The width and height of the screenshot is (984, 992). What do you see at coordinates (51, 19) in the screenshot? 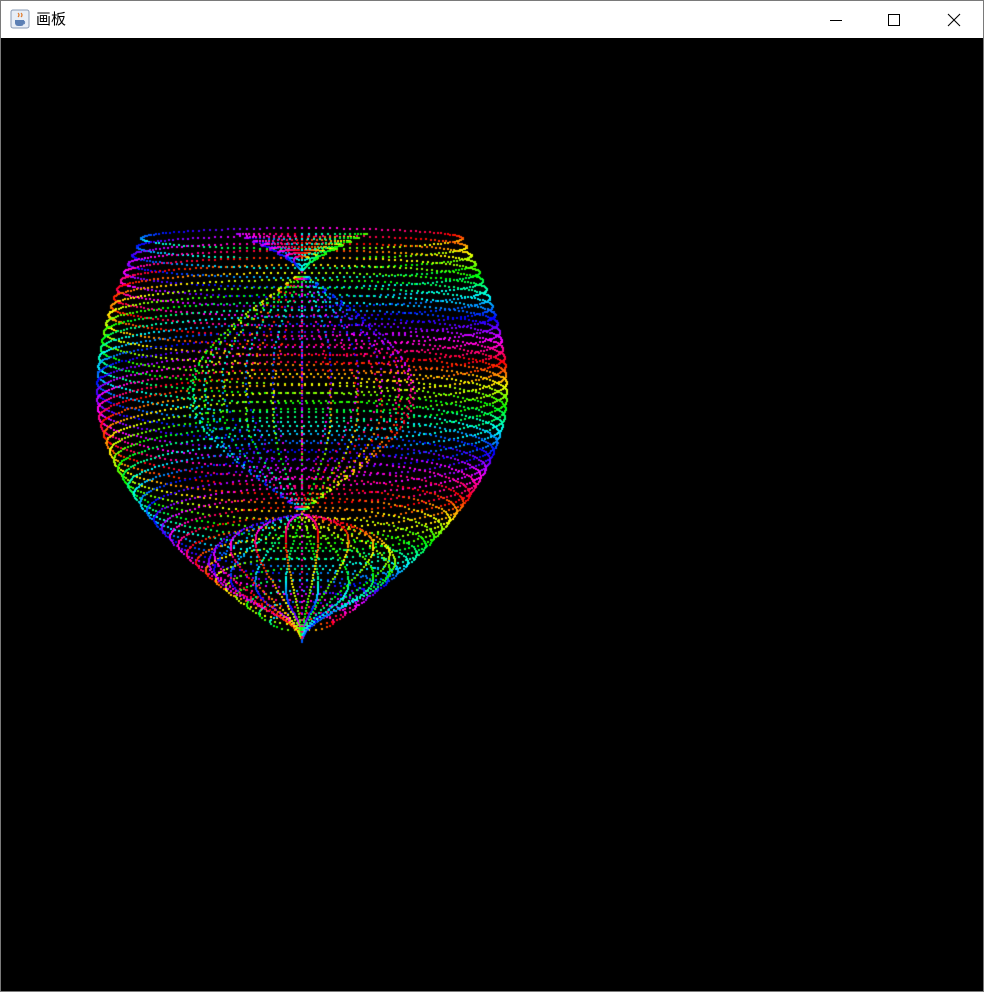
I see `window-title: 画板` at bounding box center [51, 19].